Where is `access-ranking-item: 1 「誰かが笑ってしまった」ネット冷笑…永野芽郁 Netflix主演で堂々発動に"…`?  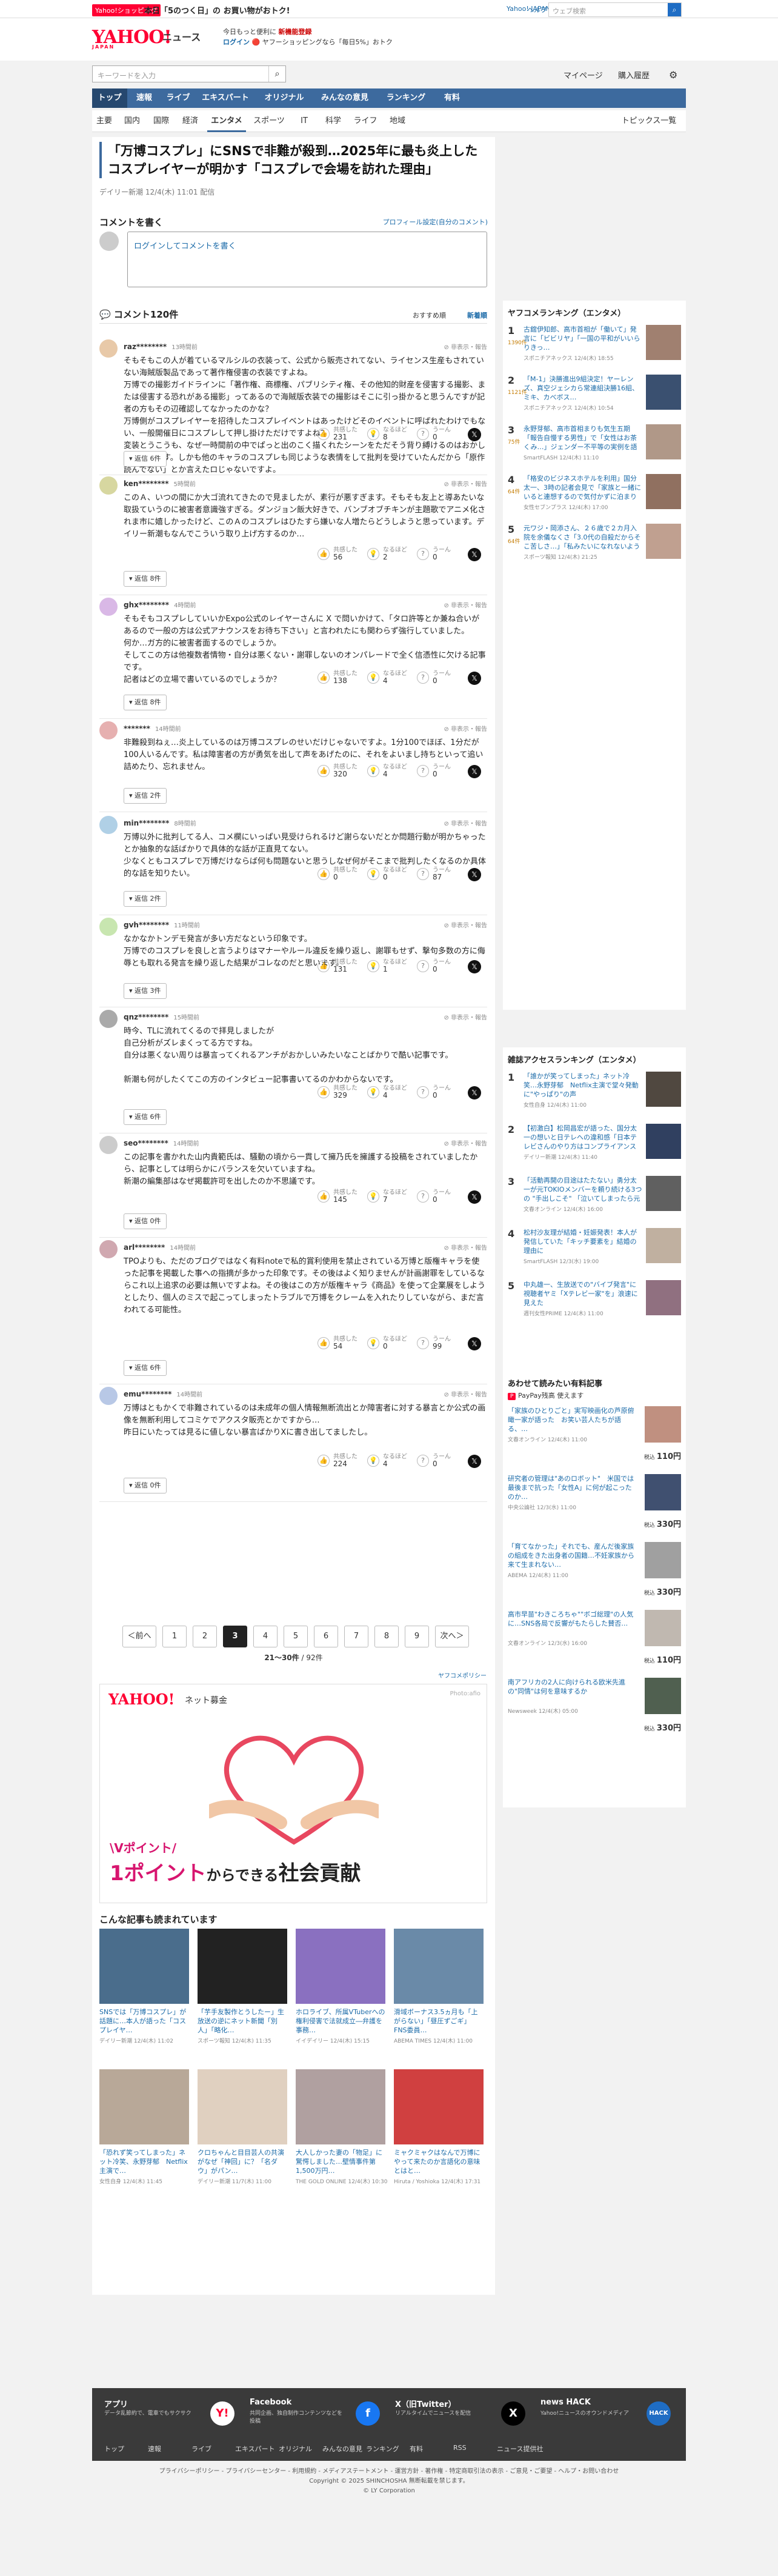
access-ranking-item: 1 「誰かが笑ってしまった」ネット冷笑…永野芽郁 Netflix主演で堂々発動に"… is located at coordinates (594, 1095).